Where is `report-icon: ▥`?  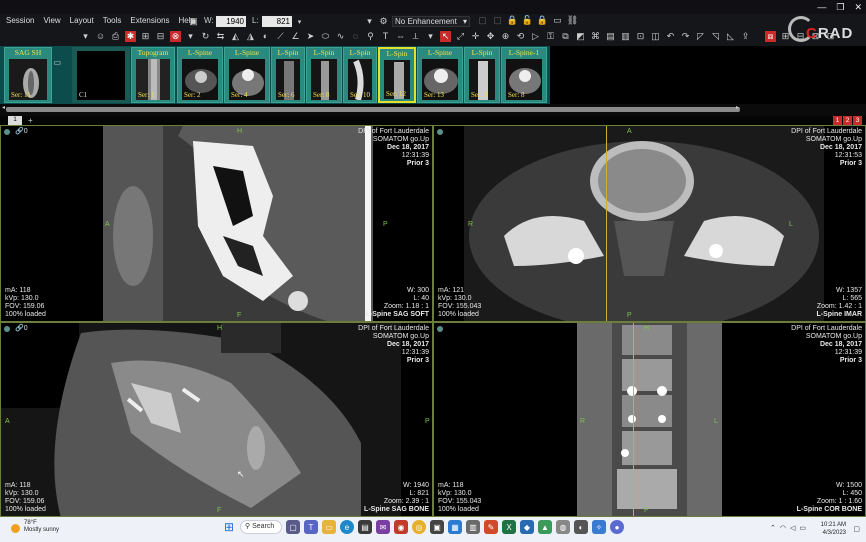
report-icon: ▥ is located at coordinates (625, 36).